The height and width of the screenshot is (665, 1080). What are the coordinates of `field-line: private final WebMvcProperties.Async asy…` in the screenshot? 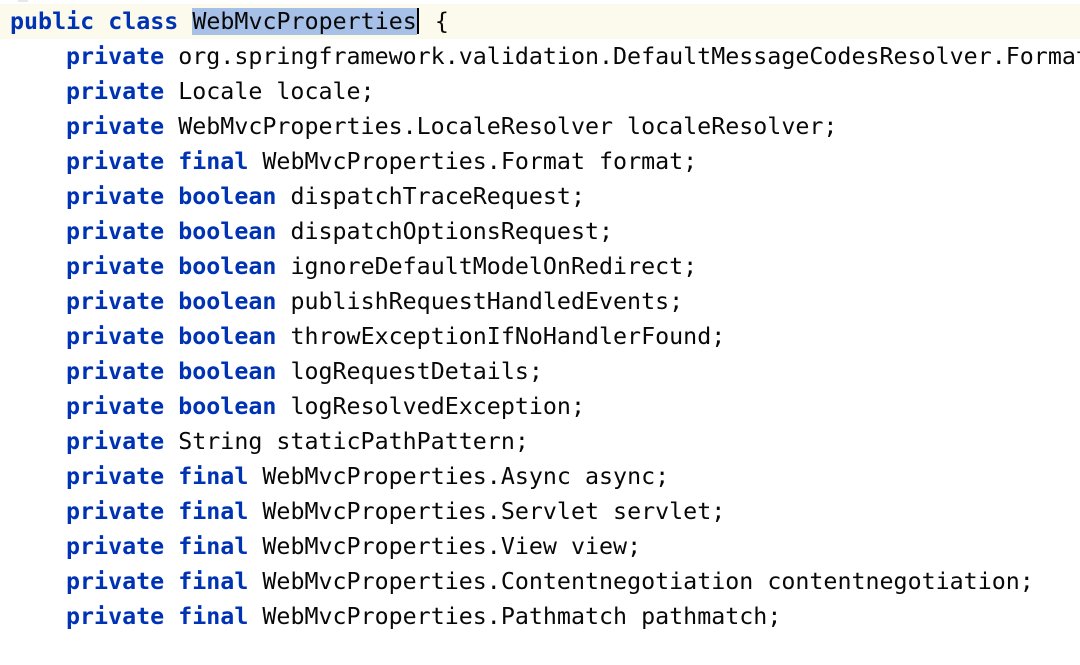 It's located at (540, 476).